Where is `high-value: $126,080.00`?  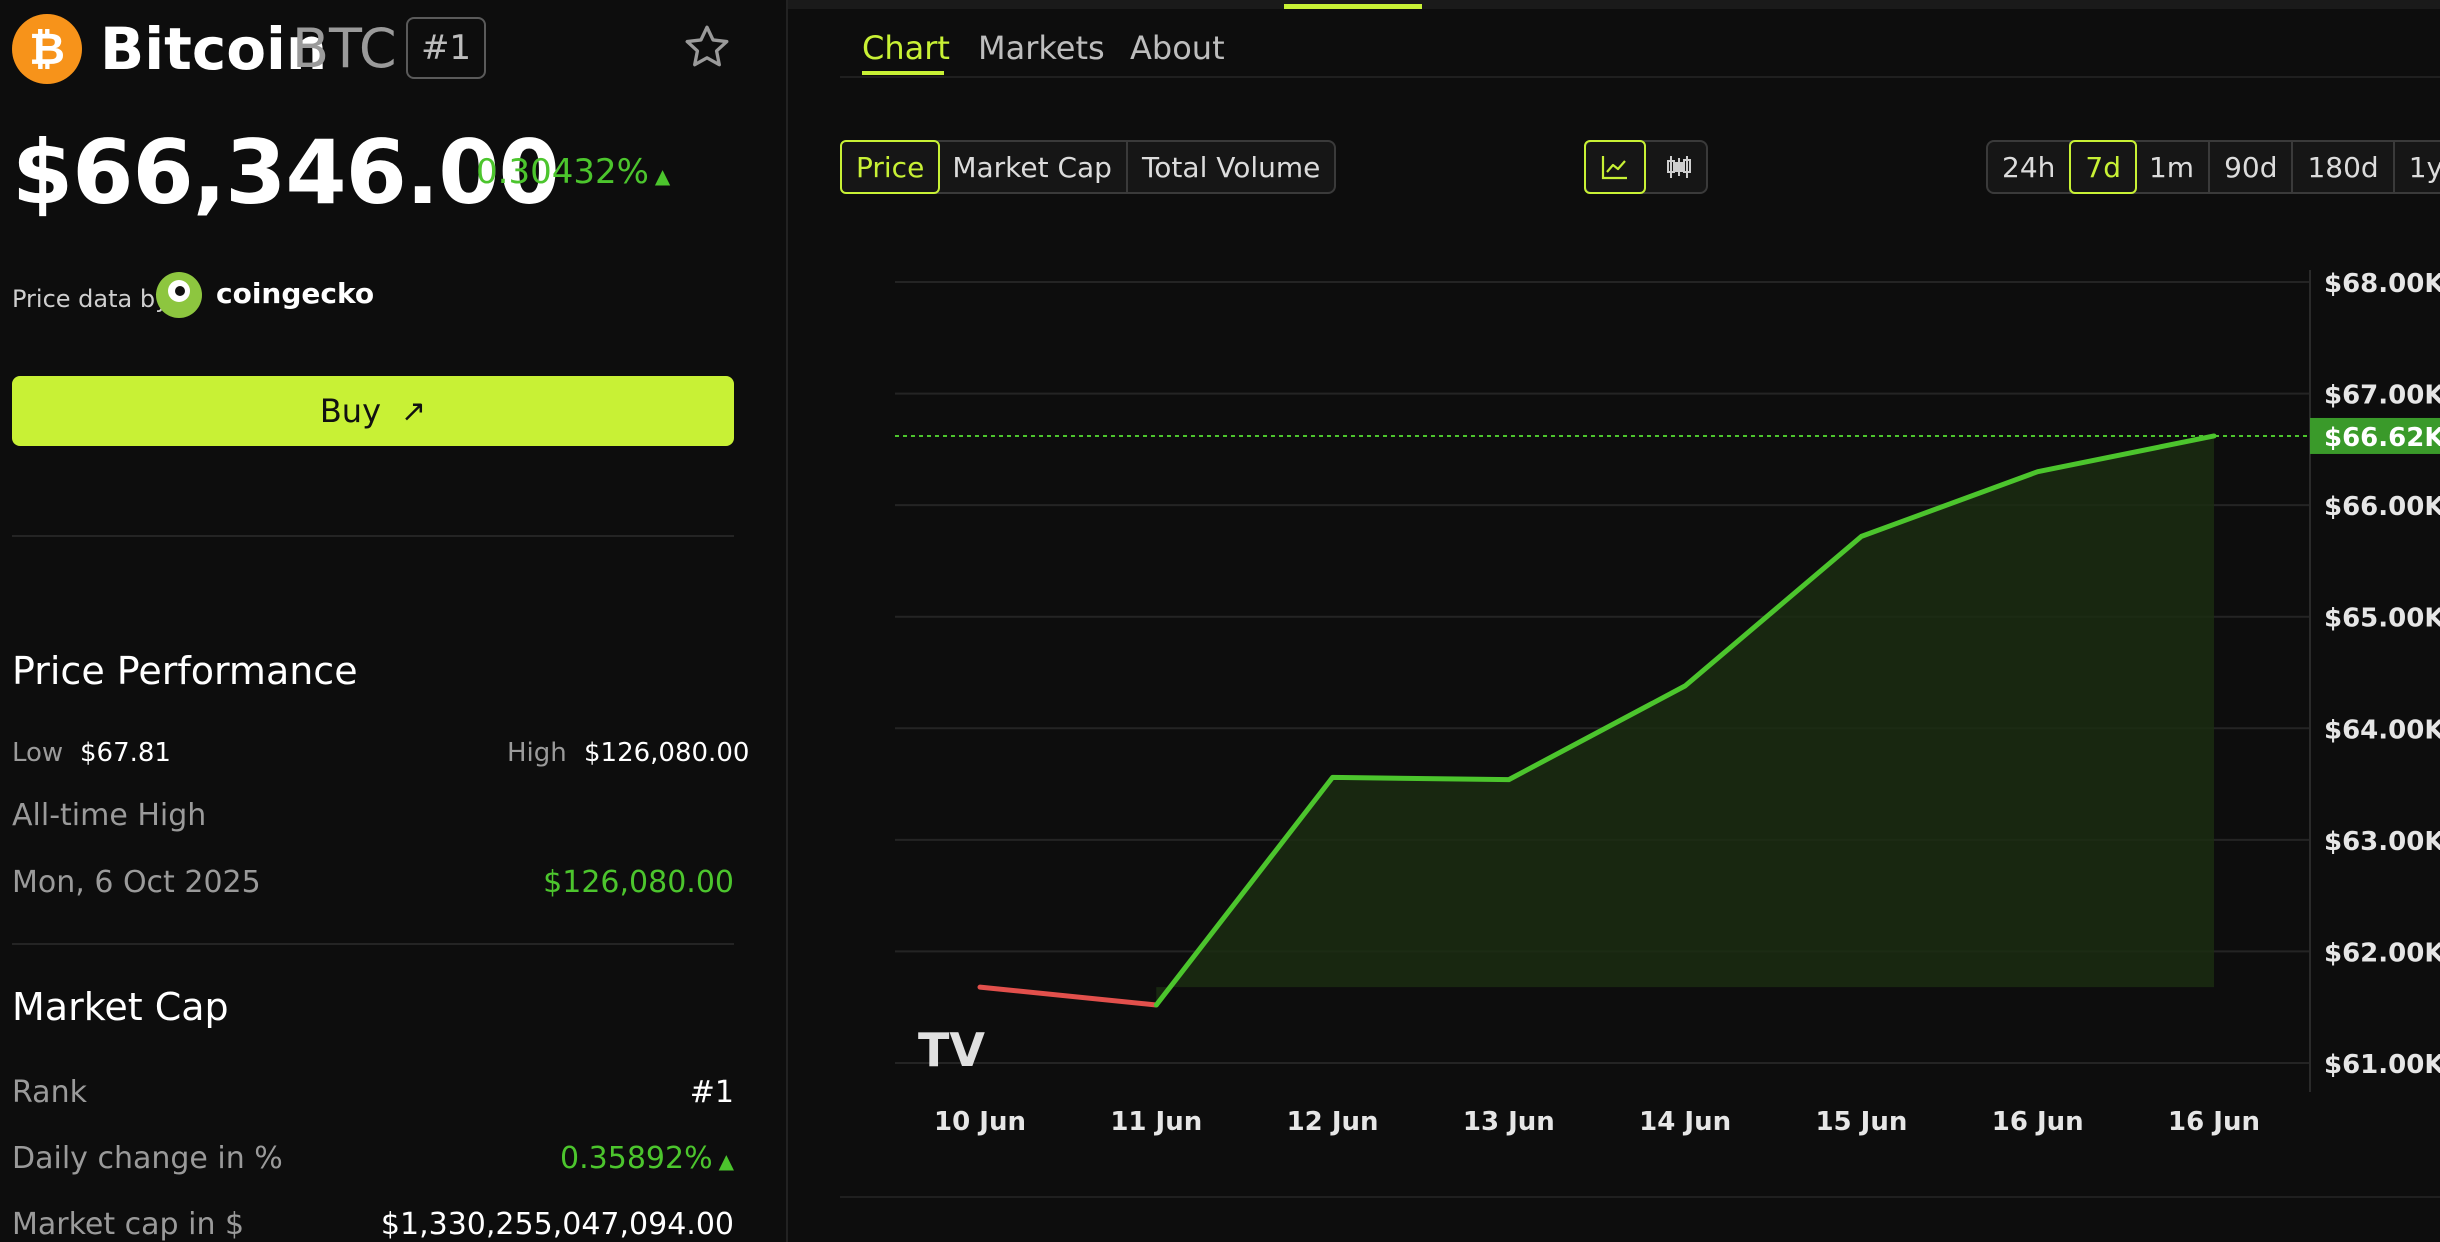 high-value: $126,080.00 is located at coordinates (667, 753).